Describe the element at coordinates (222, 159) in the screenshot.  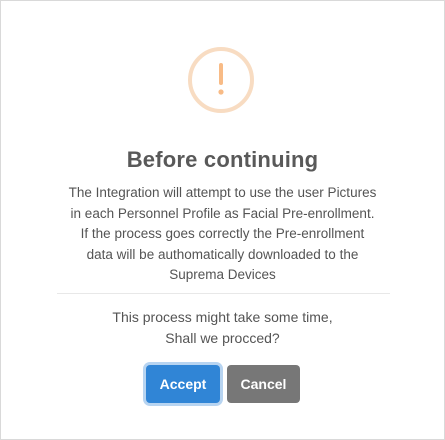
I see `dialog-title: Before continuing` at that location.